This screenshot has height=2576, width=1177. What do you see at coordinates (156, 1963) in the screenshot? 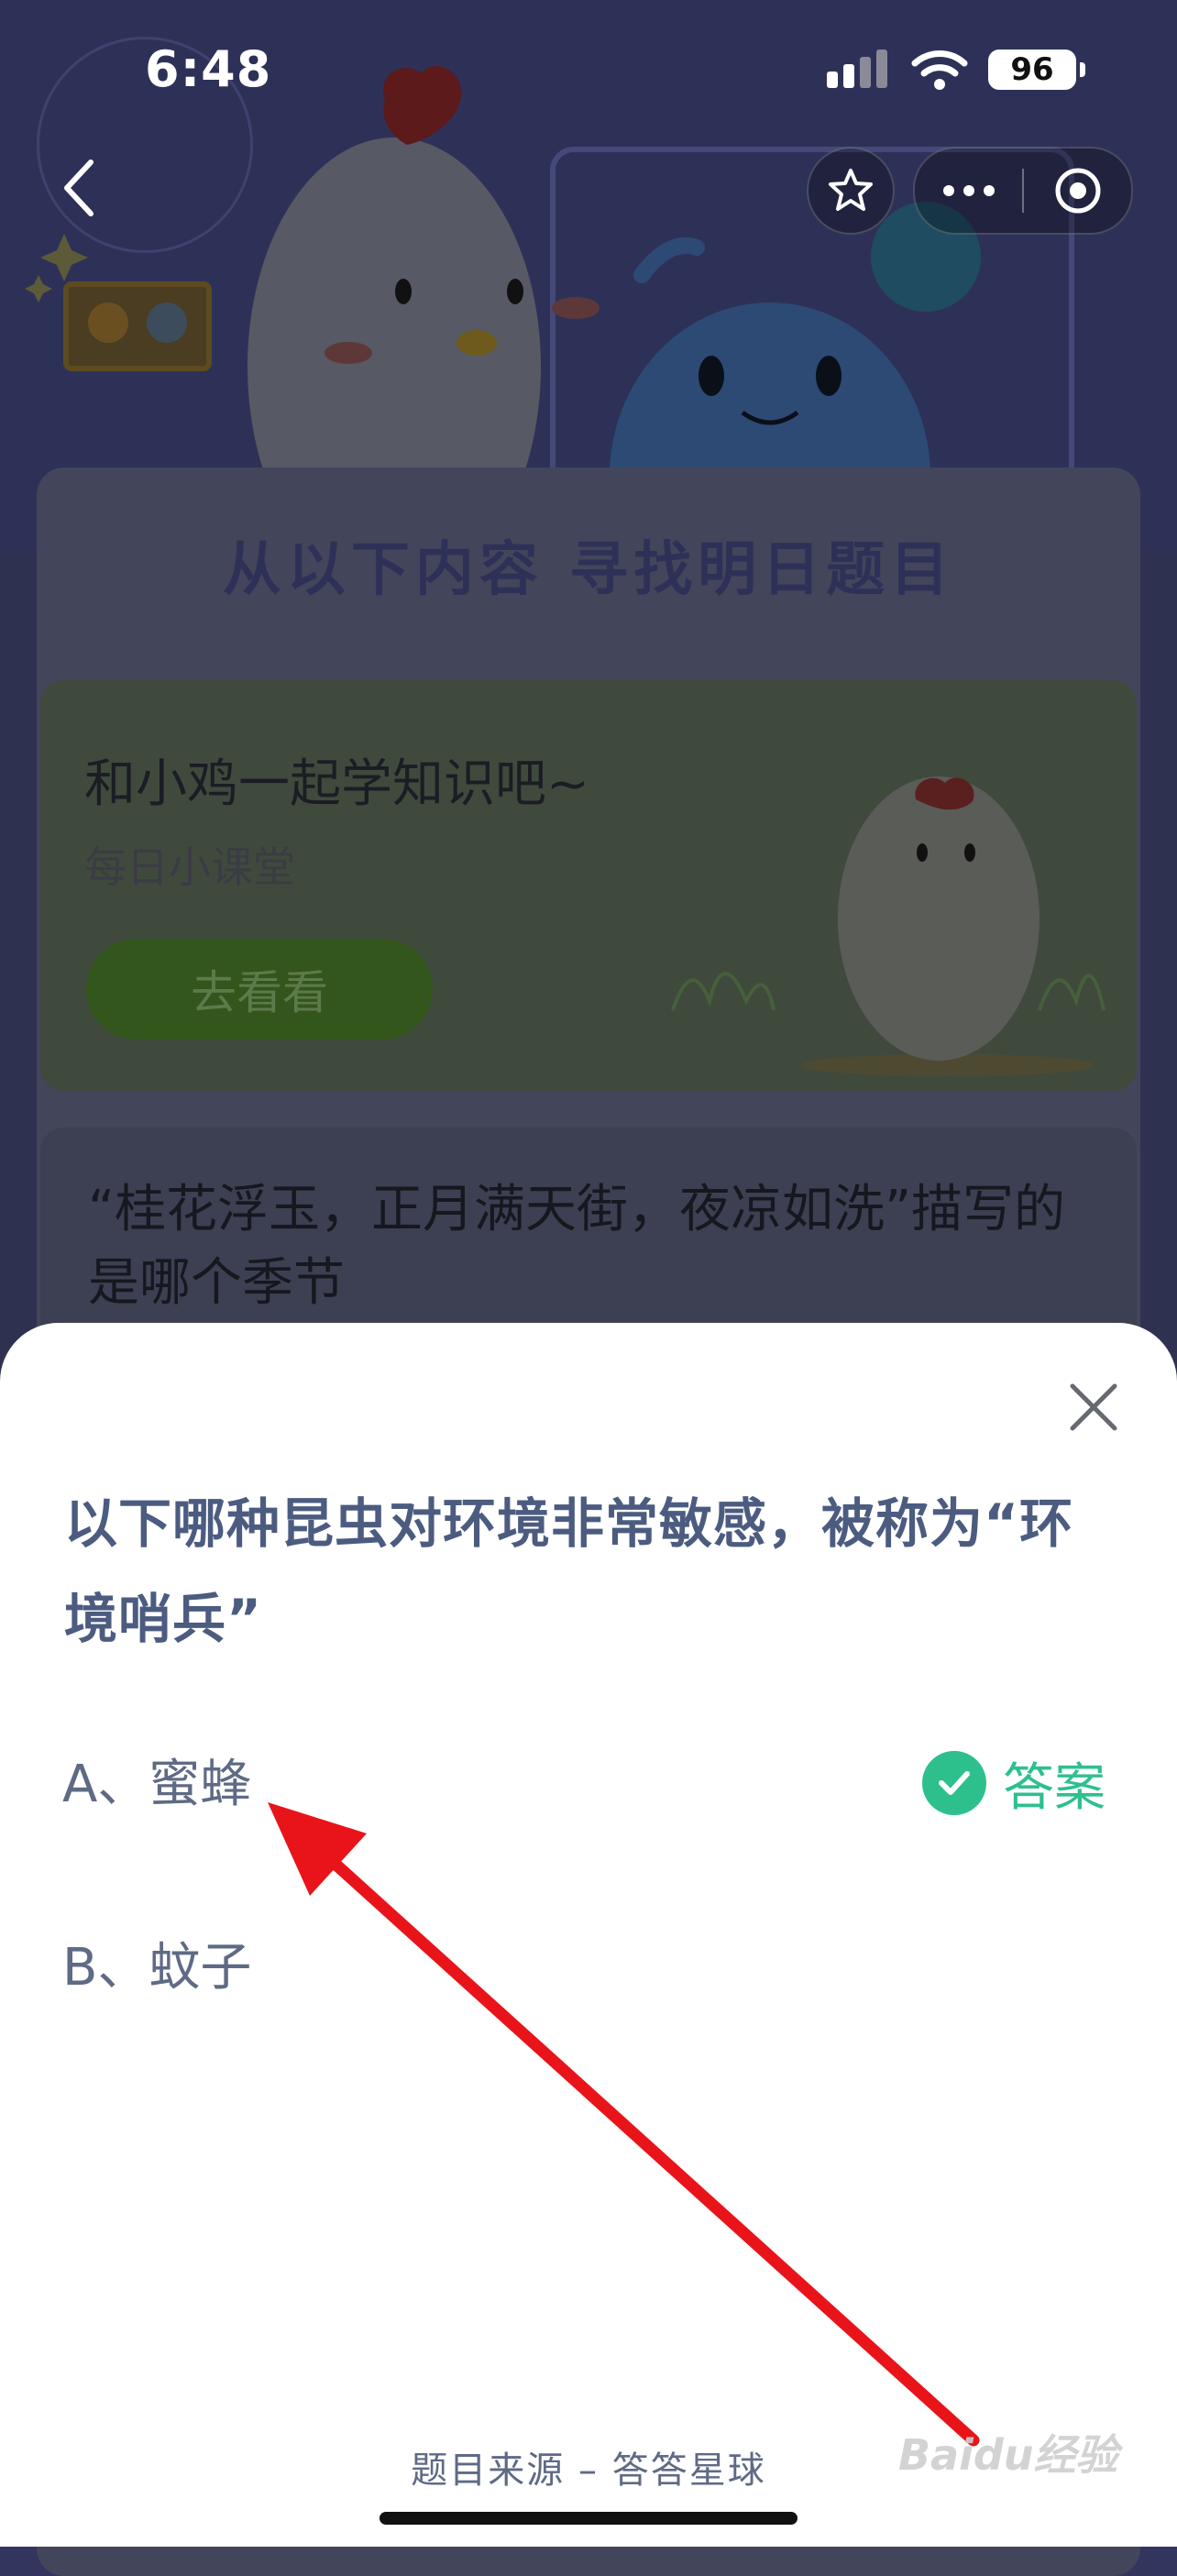
I see `option-b: B、蚊子` at bounding box center [156, 1963].